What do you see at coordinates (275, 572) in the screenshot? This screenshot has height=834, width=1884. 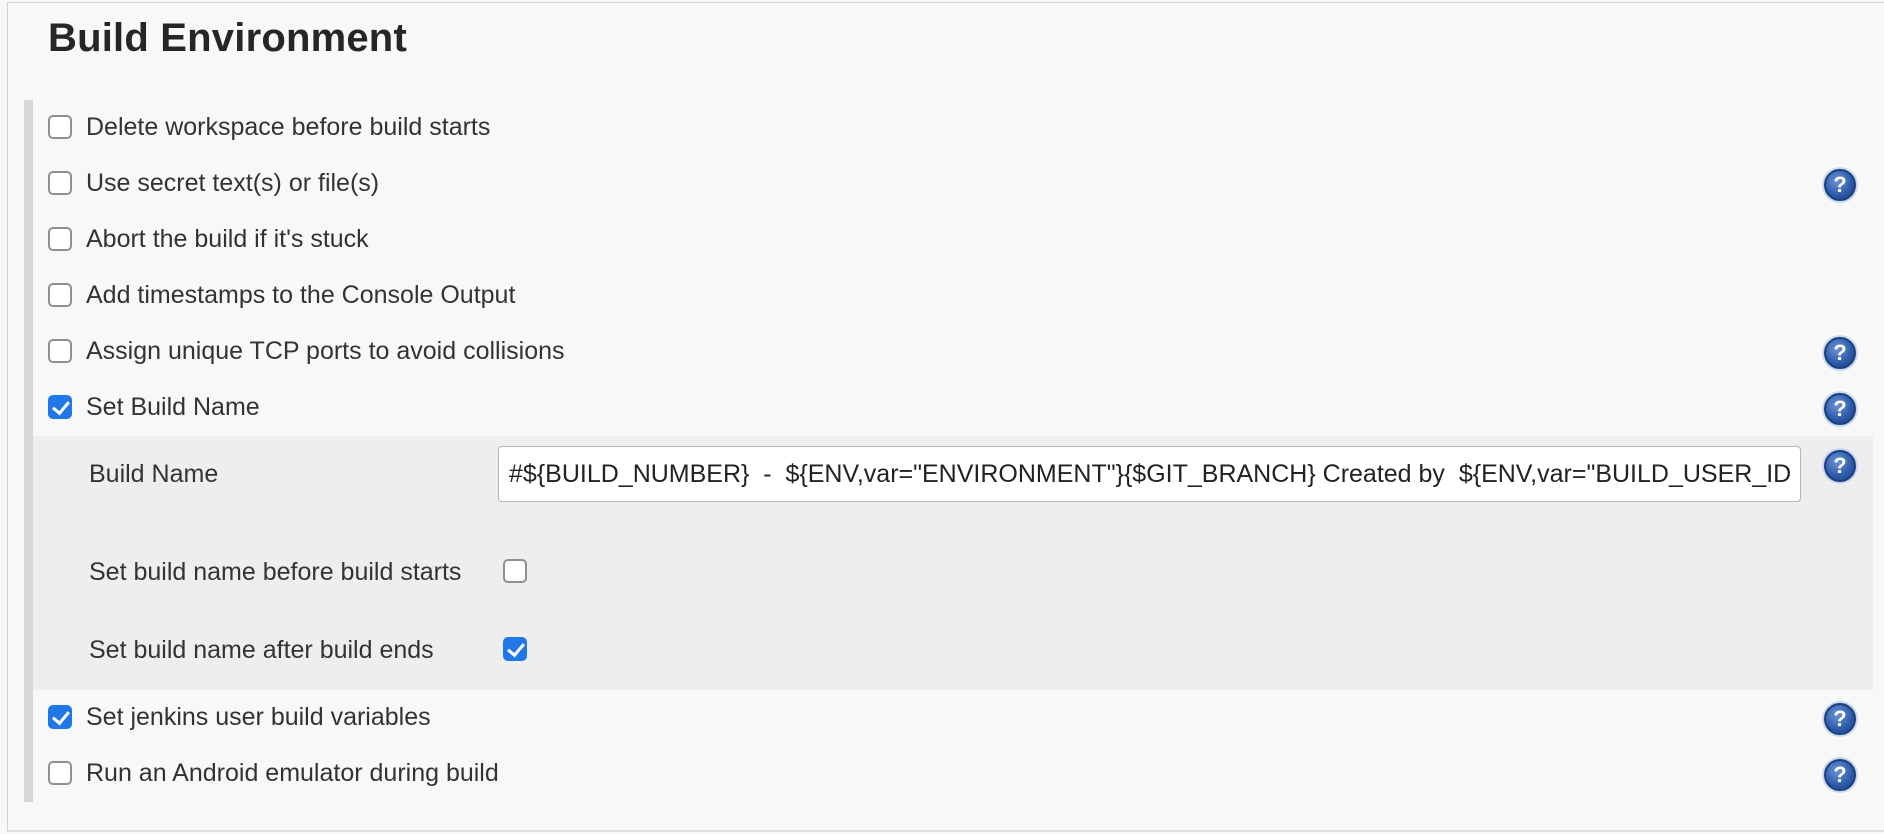 I see `before-build-label: Set build name before build starts` at bounding box center [275, 572].